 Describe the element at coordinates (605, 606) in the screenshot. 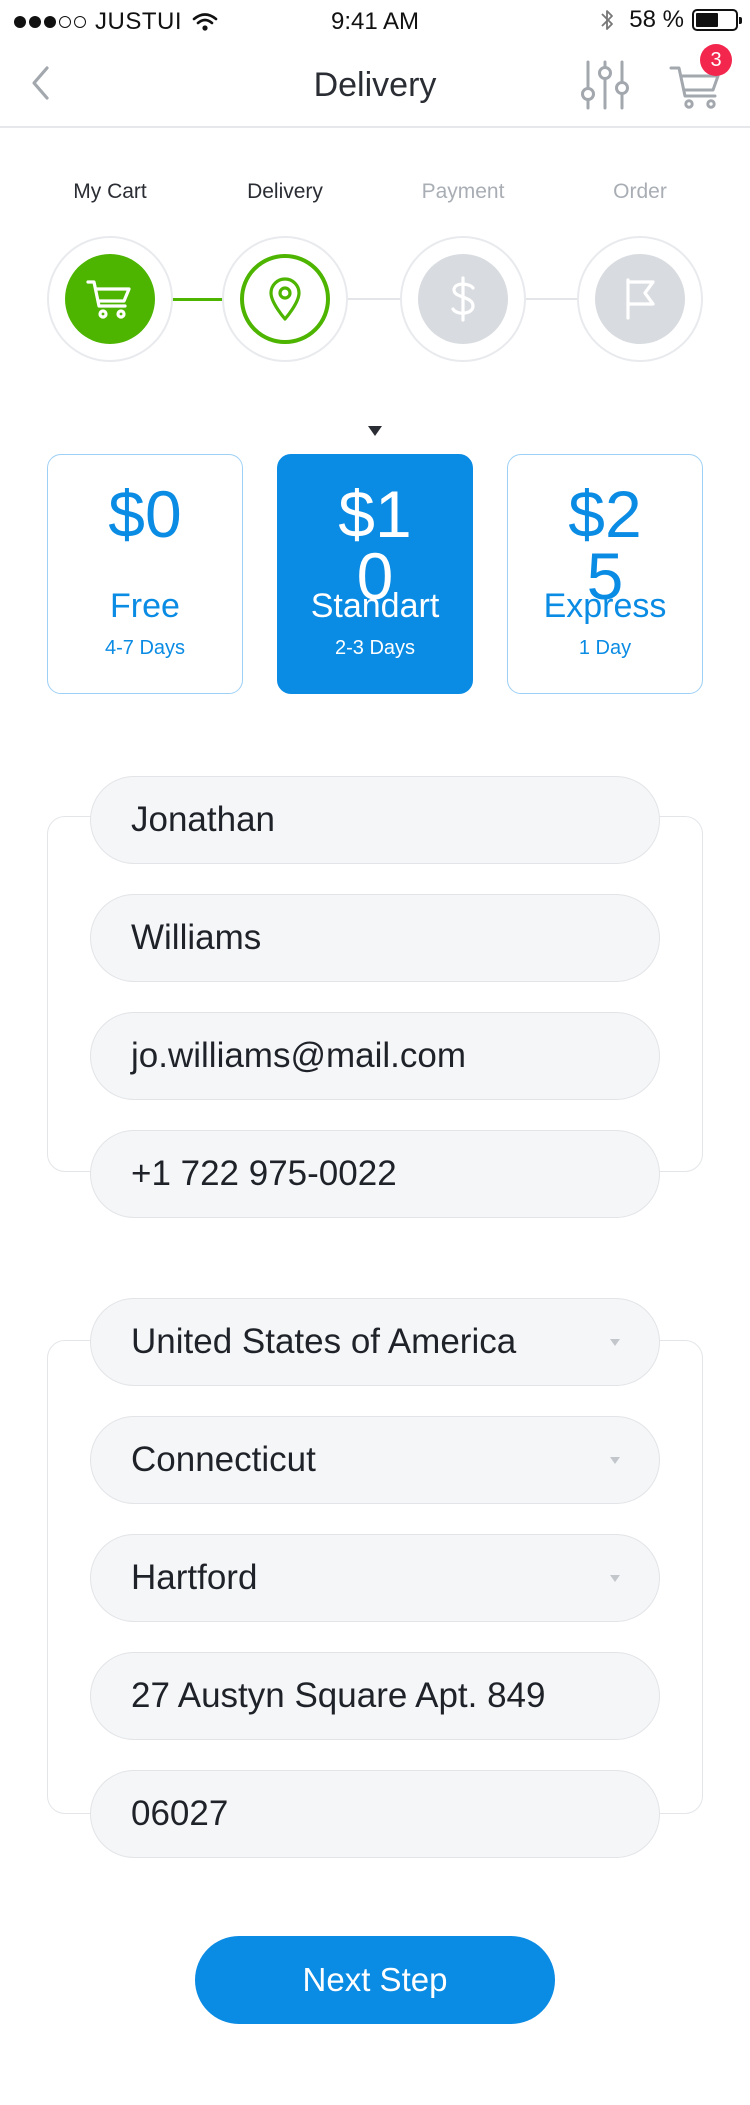

I see `option-name: Express` at that location.